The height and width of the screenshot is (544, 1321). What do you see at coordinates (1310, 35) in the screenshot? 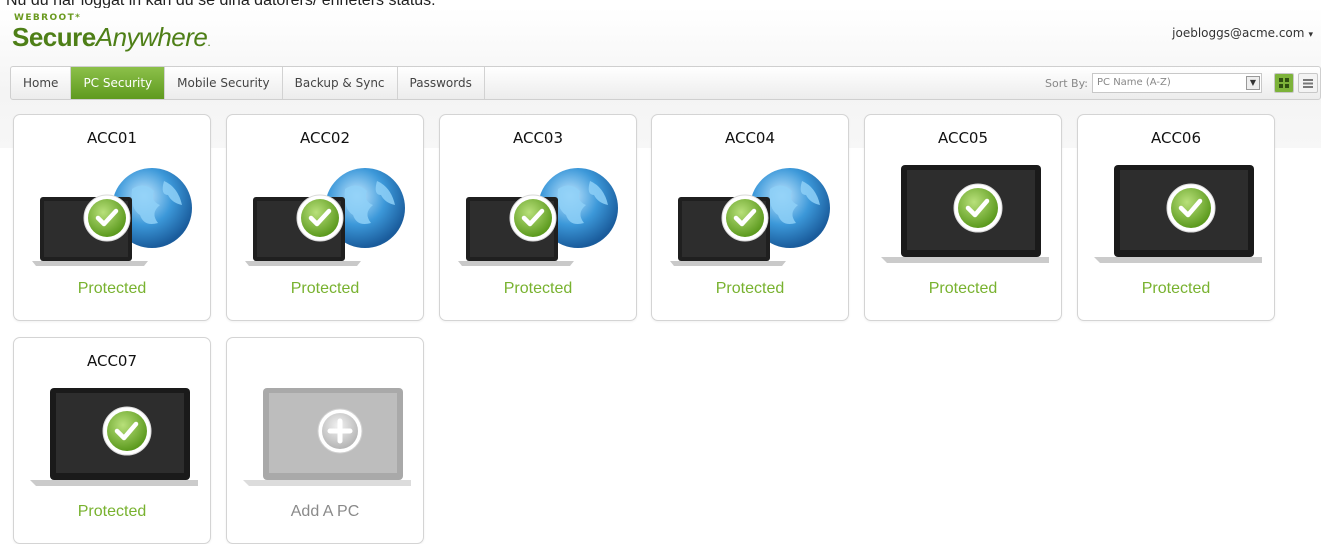
I see `chevron-down-icon: ▾` at bounding box center [1310, 35].